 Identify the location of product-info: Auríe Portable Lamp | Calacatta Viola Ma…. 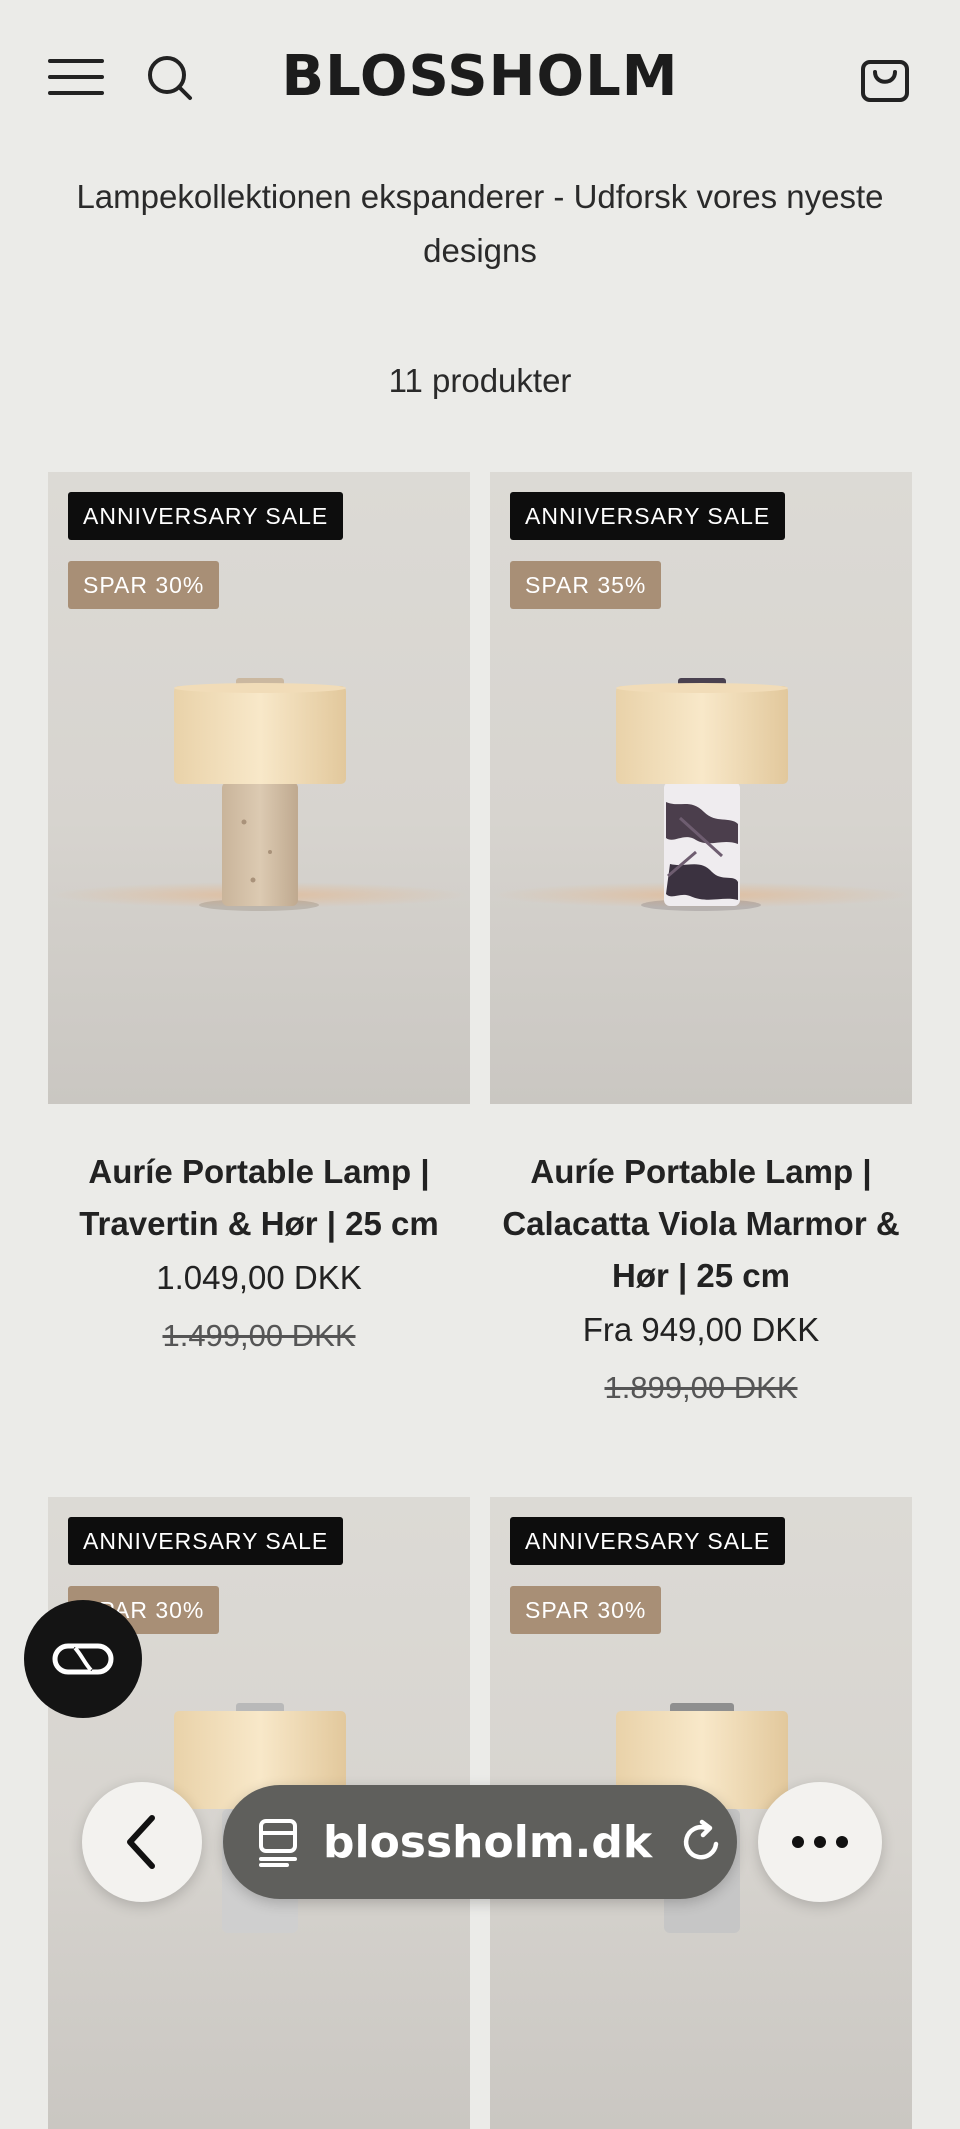
(701, 1259).